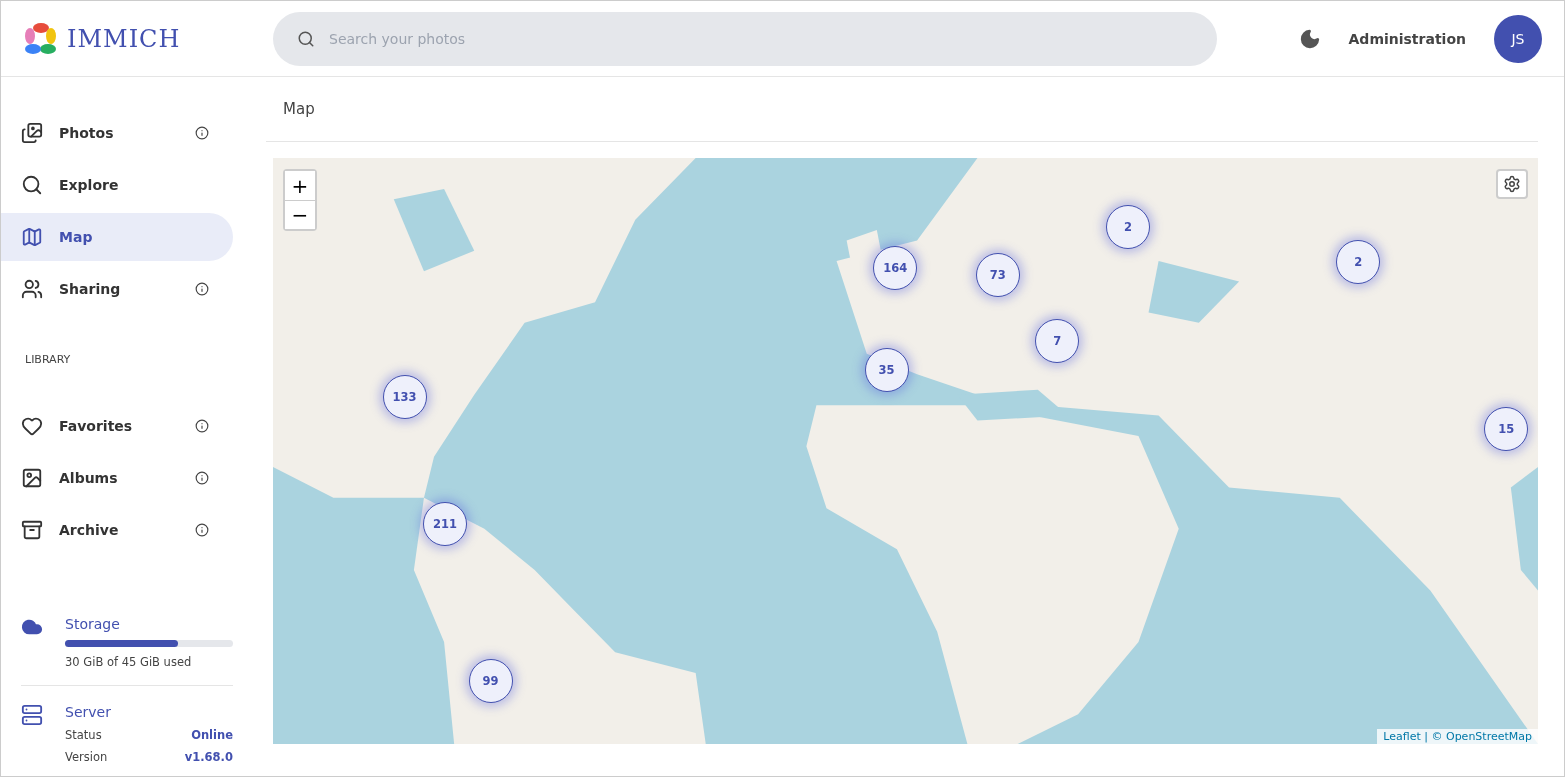  Describe the element at coordinates (41, 38) in the screenshot. I see `flower-logo-icon` at that location.